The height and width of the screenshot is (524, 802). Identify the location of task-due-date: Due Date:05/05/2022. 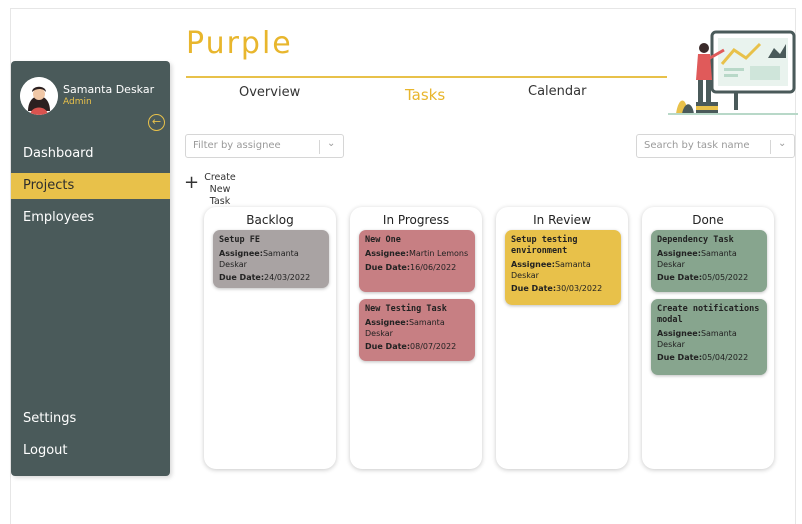
(703, 277).